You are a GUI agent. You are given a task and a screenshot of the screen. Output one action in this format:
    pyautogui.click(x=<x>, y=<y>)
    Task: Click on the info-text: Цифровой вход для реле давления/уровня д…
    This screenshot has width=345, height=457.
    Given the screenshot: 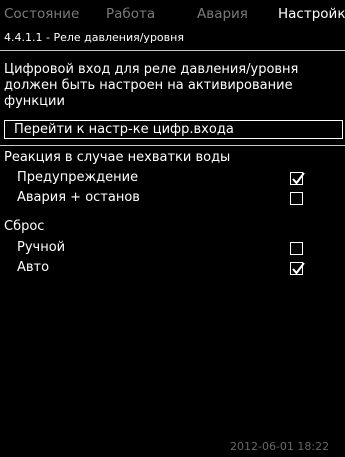 What is the action you would take?
    pyautogui.click(x=172, y=86)
    